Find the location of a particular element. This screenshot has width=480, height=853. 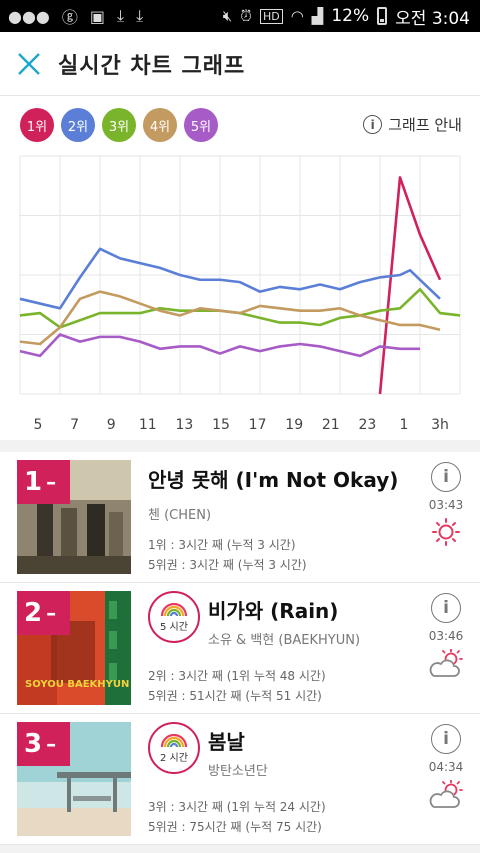

x-tick-label: 13 is located at coordinates (184, 425).